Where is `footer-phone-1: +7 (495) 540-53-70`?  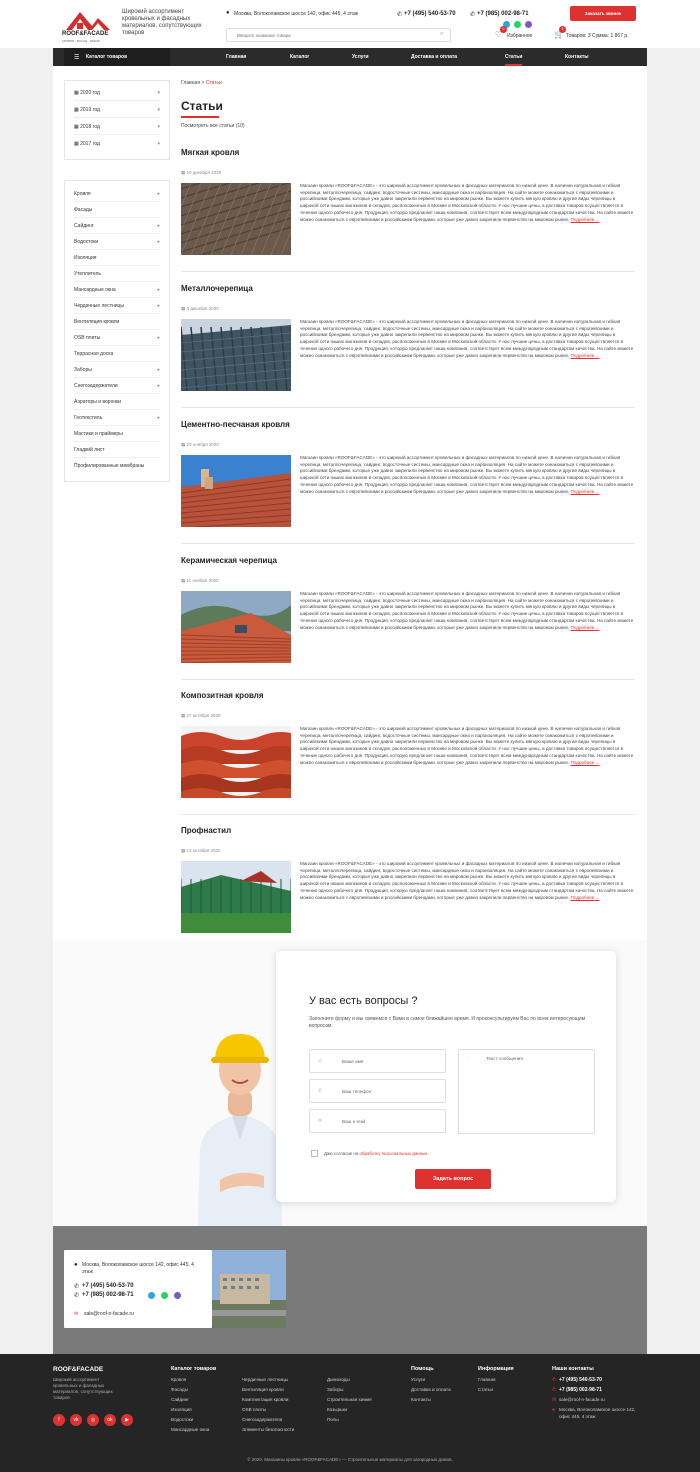 footer-phone-1: +7 (495) 540-53-70 is located at coordinates (580, 1380).